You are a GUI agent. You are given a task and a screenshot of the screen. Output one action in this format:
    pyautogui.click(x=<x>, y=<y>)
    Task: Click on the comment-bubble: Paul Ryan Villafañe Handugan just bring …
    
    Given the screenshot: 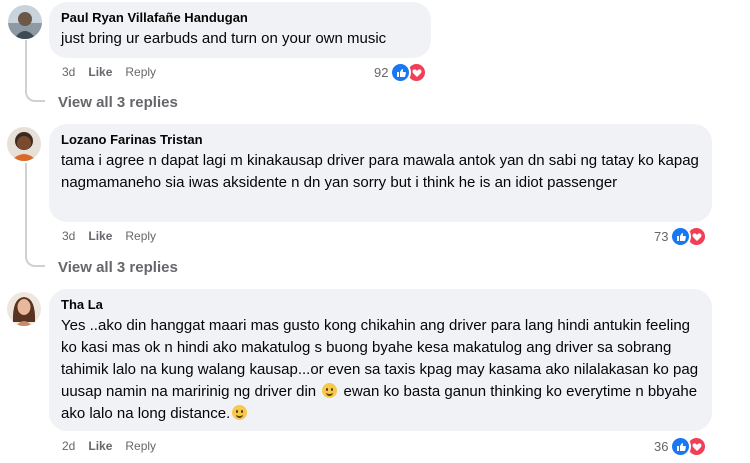 What is the action you would take?
    pyautogui.click(x=240, y=30)
    